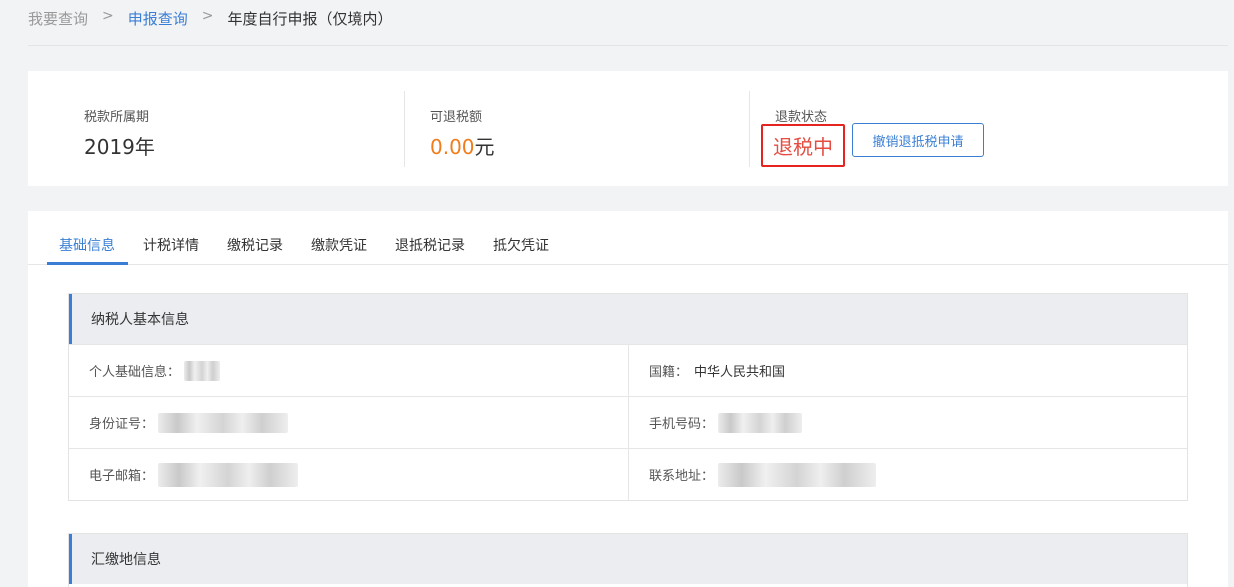  Describe the element at coordinates (760, 422) in the screenshot. I see `phone-redacted` at that location.